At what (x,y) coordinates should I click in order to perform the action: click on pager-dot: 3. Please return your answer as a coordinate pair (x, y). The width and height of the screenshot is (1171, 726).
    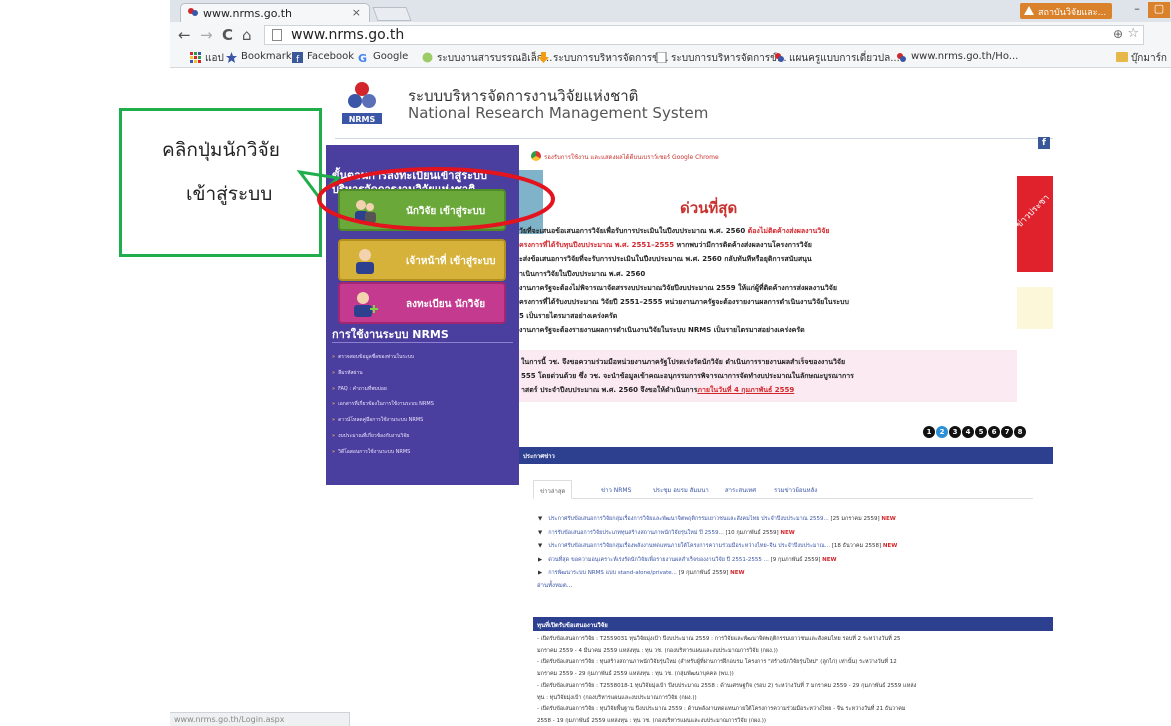
    Looking at the image, I should click on (955, 432).